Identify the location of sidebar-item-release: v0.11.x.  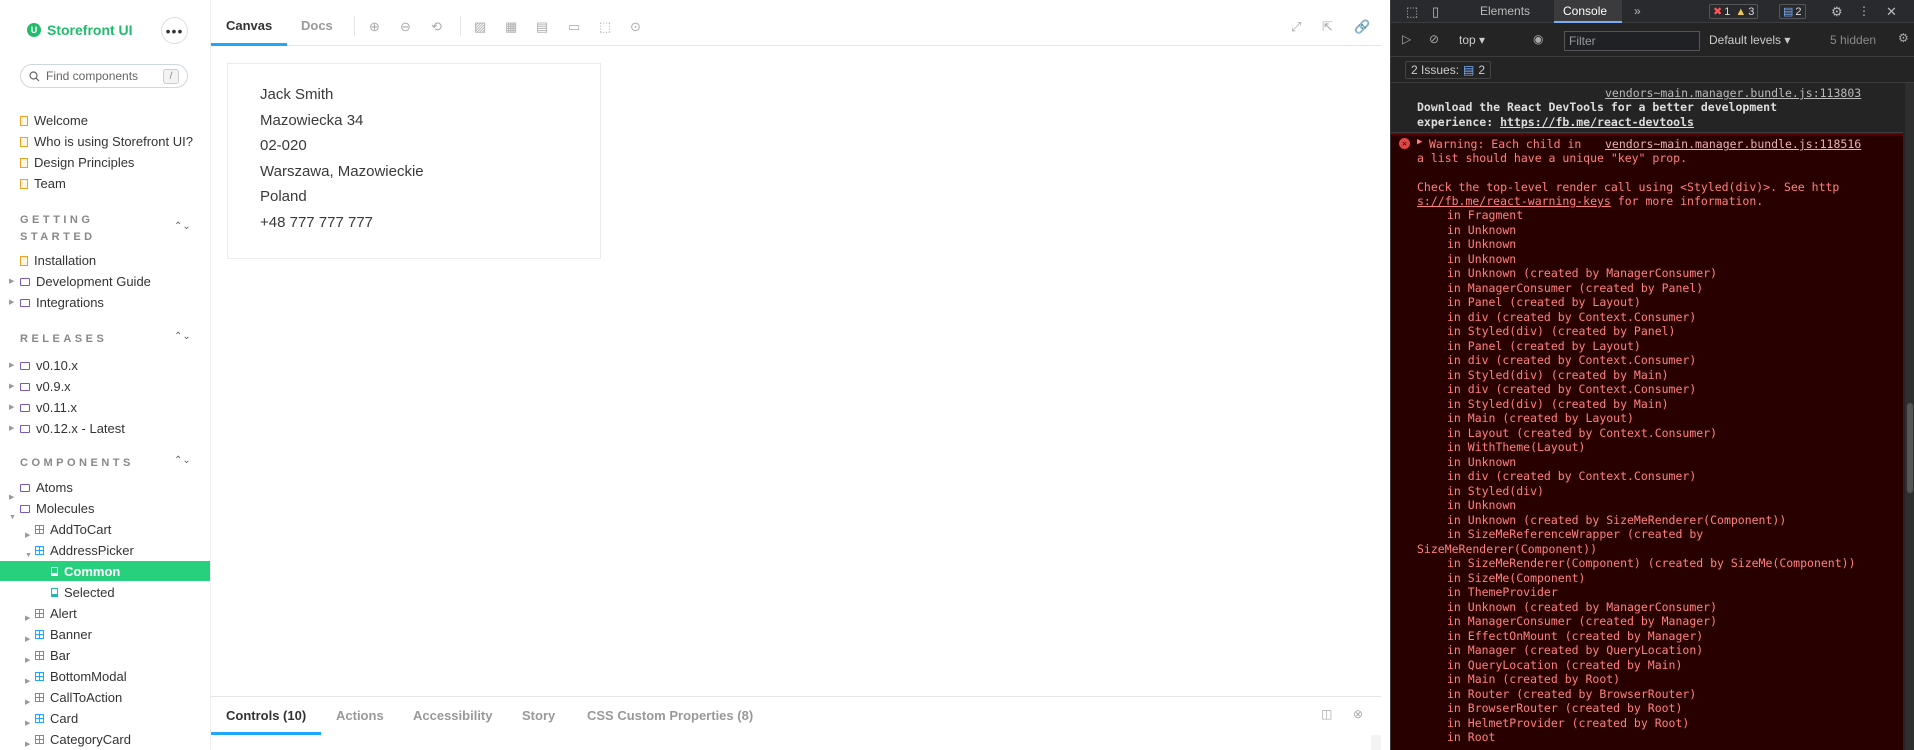
(48, 407).